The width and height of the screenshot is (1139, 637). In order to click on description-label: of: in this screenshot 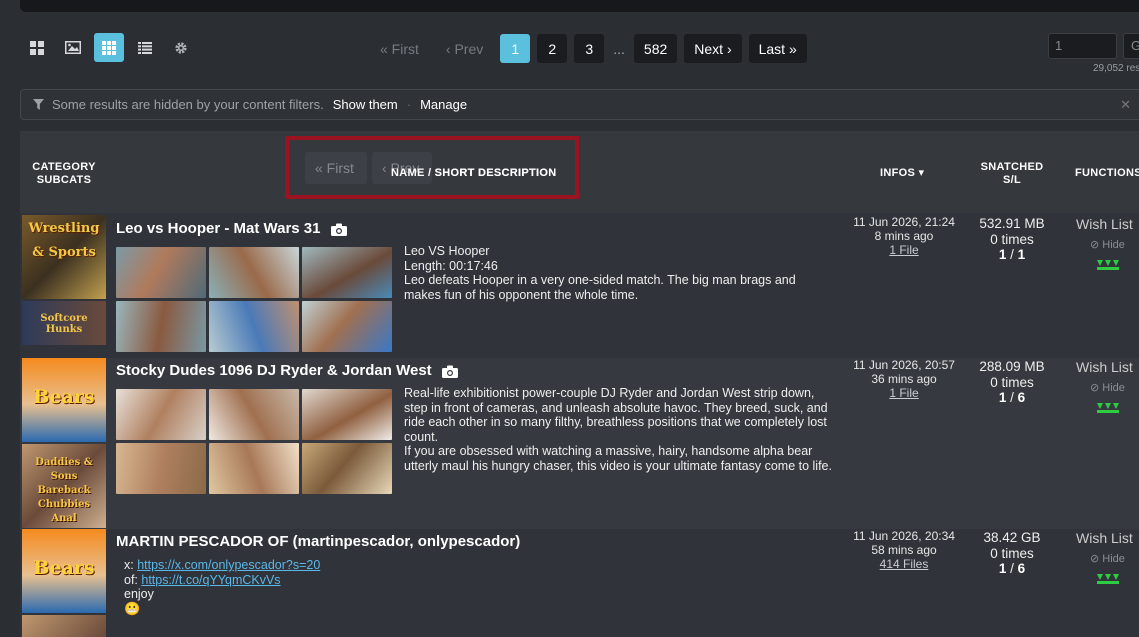, I will do `click(133, 579)`.